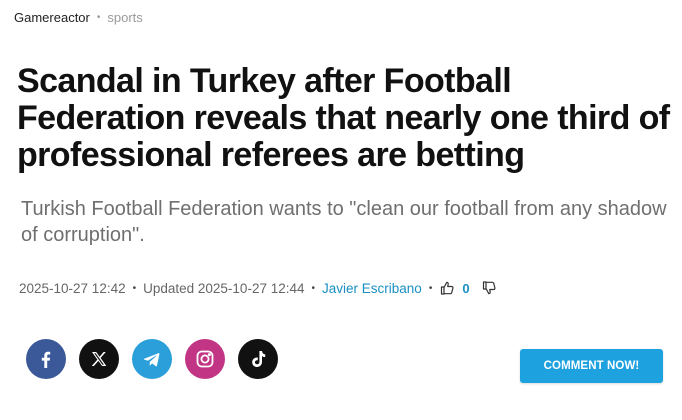 This screenshot has width=682, height=420. I want to click on tiktok-icon, so click(259, 359).